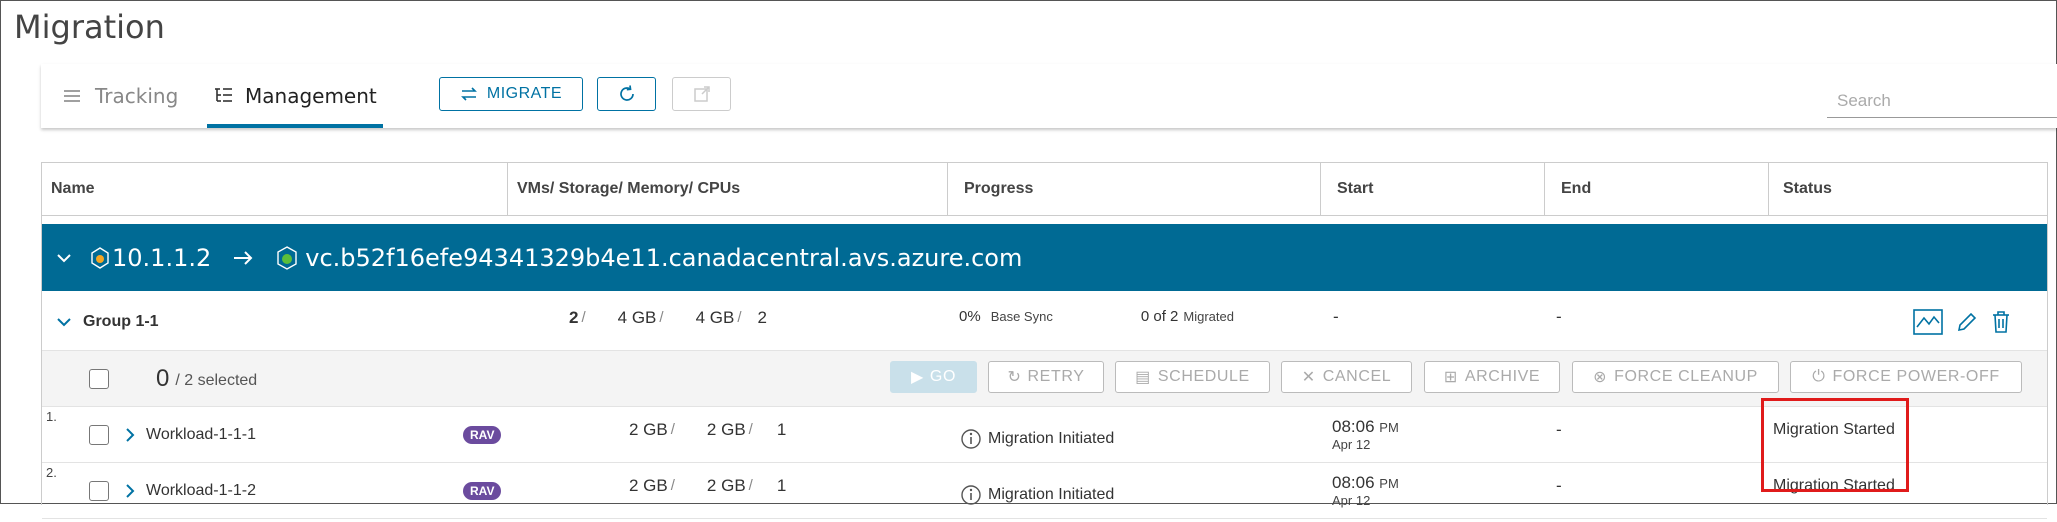  What do you see at coordinates (137, 96) in the screenshot?
I see `tab-tracking-label: Tracking` at bounding box center [137, 96].